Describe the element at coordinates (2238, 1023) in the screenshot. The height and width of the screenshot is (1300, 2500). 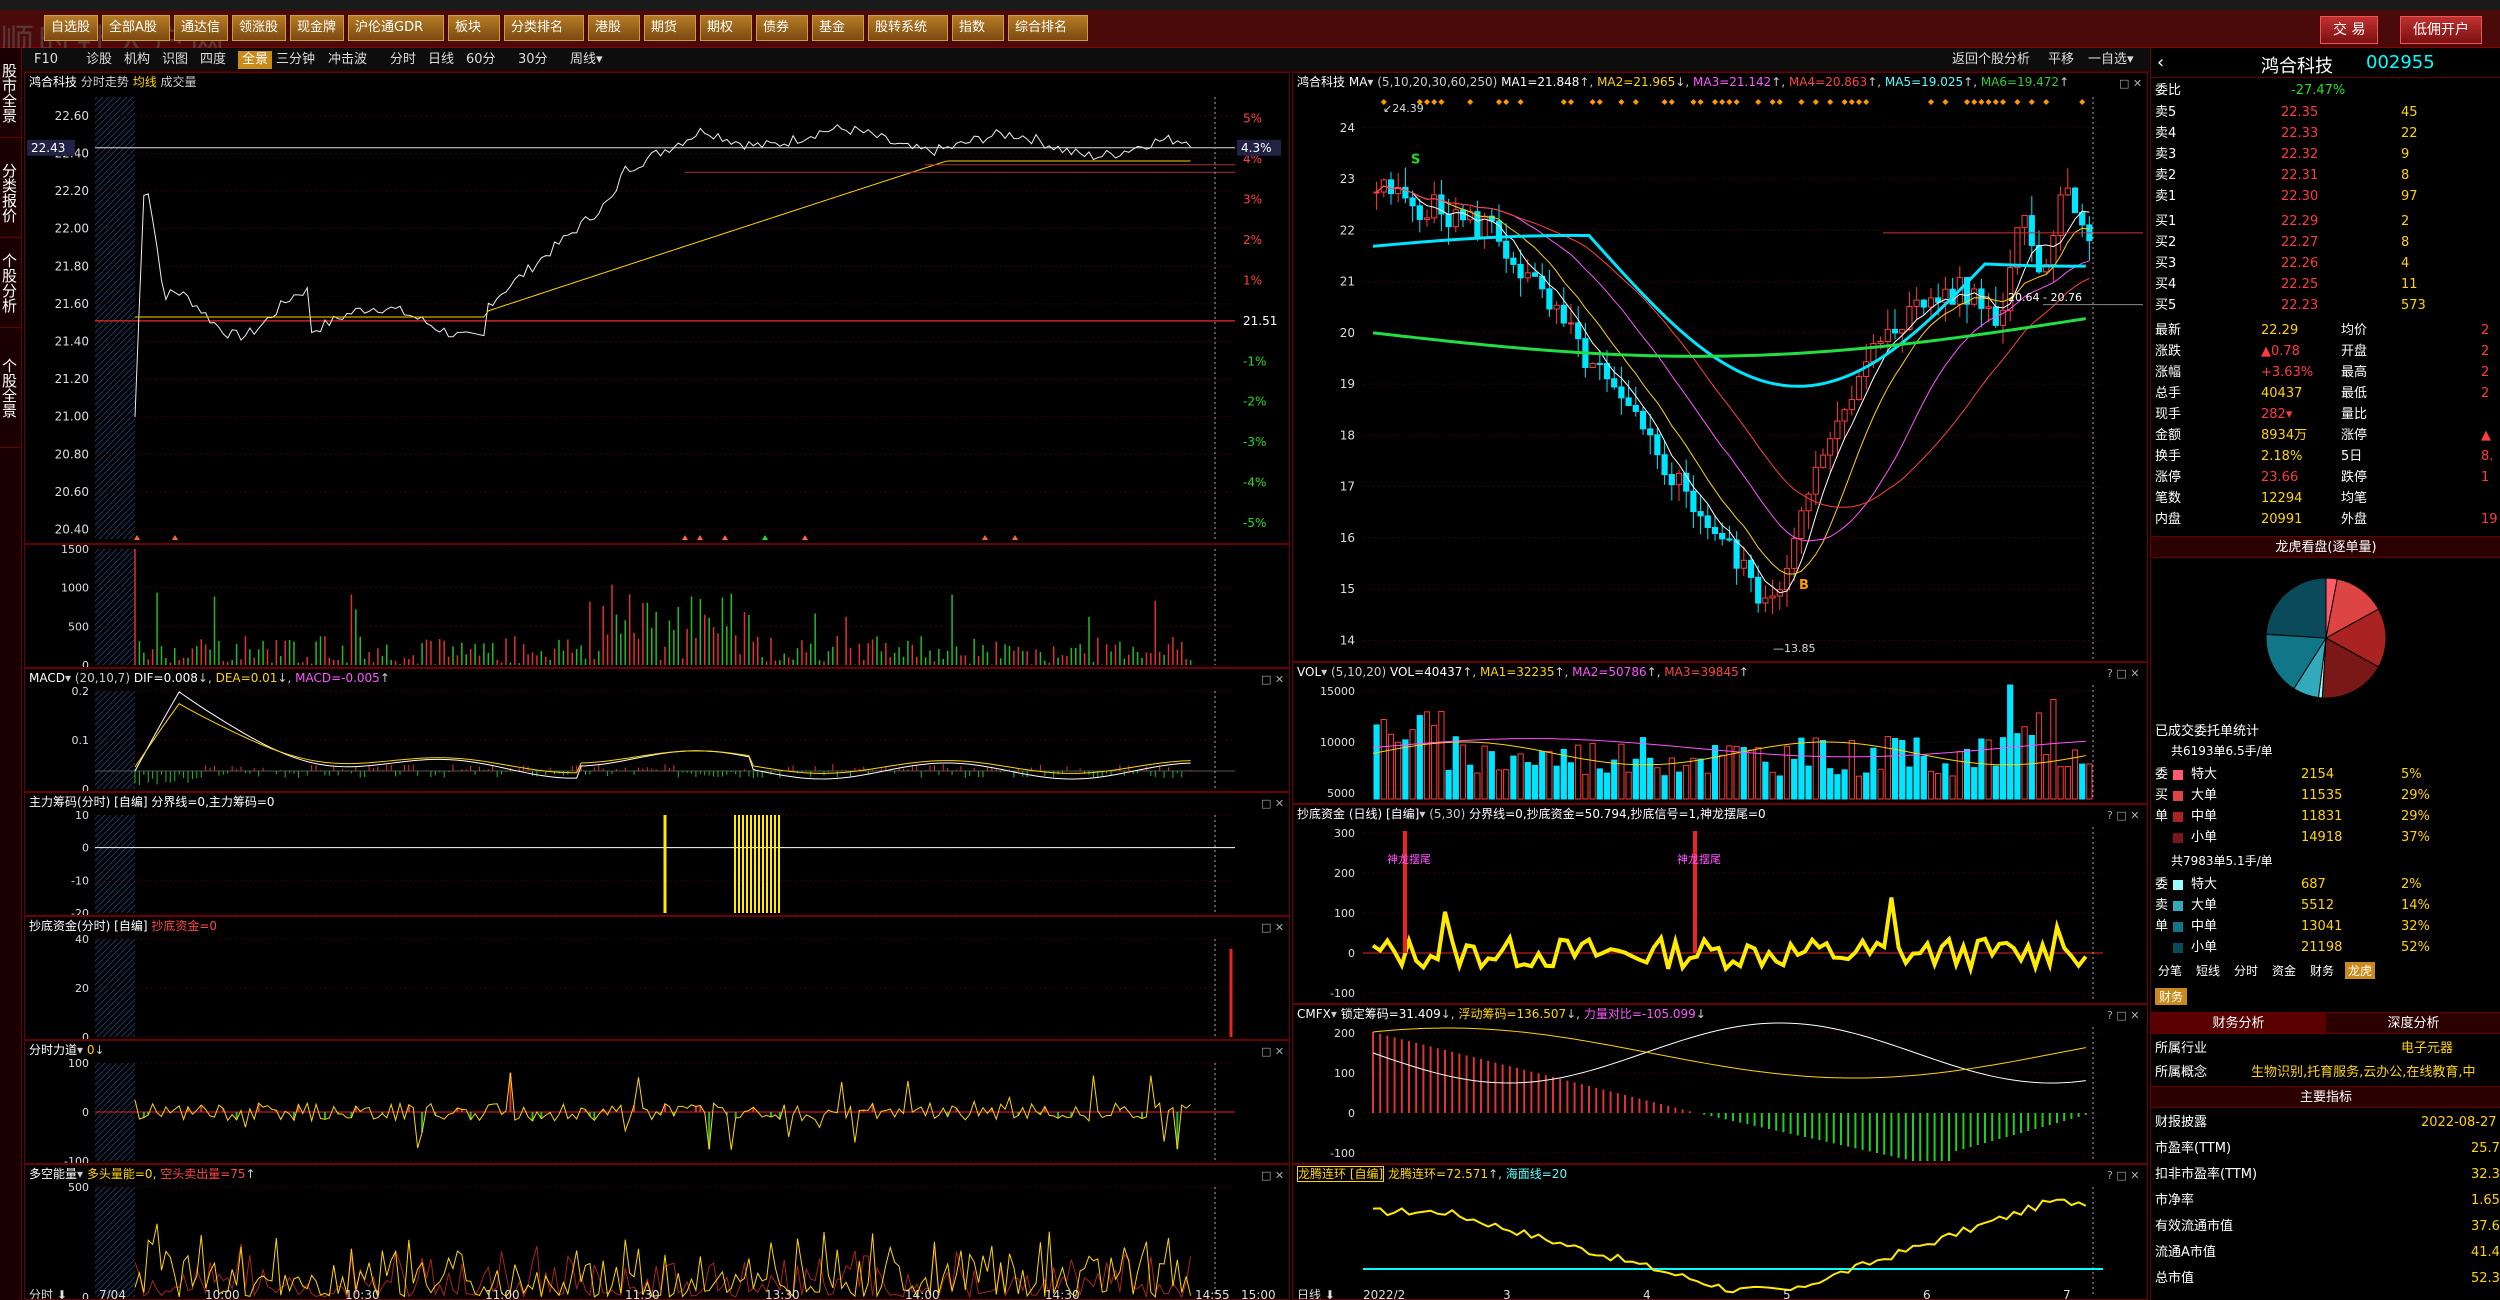
I see `fin-tab-analysis: 财务分析` at that location.